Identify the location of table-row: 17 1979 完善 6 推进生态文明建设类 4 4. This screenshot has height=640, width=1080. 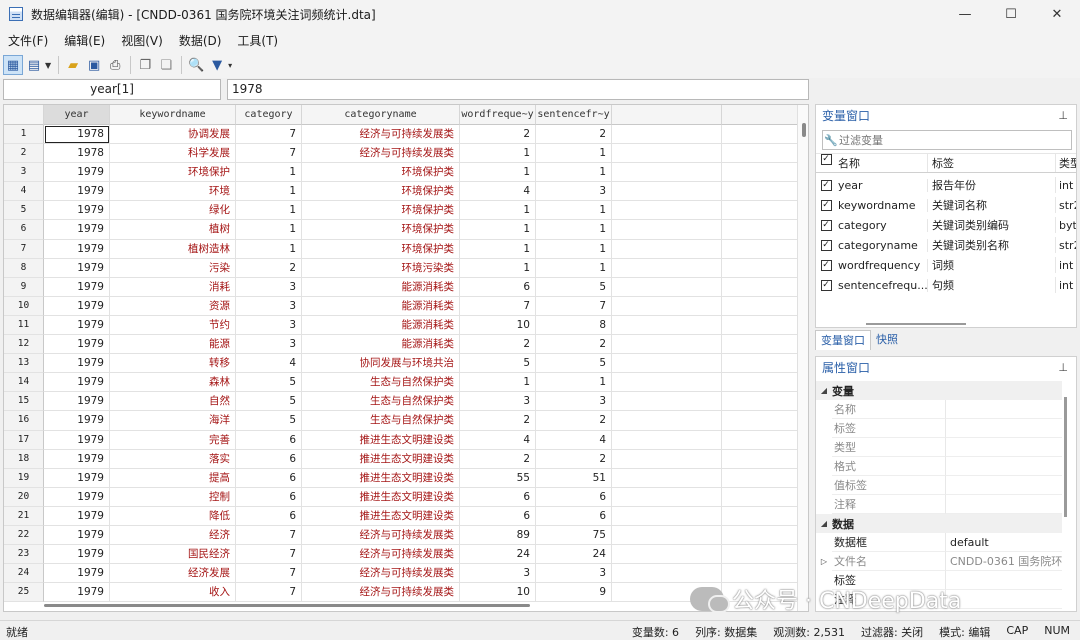
(403, 440).